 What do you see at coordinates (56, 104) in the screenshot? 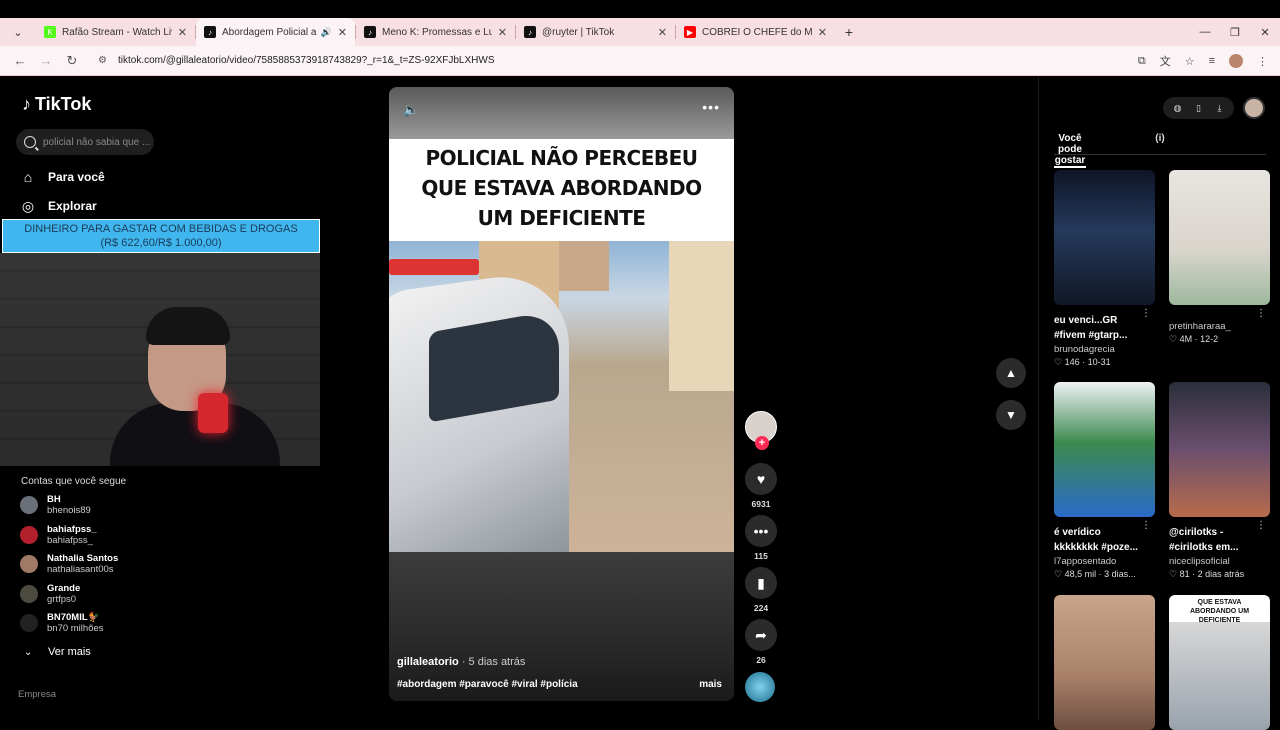
I see `tiktok-logo: ♪ TikTok` at bounding box center [56, 104].